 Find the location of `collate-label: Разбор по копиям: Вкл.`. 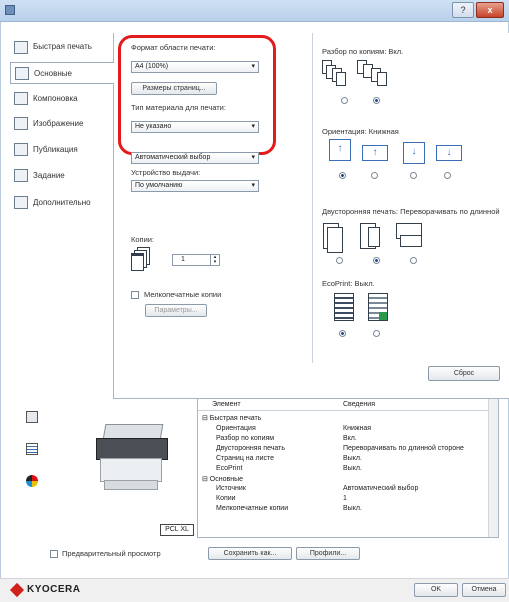

collate-label: Разбор по копиям: Вкл. is located at coordinates (363, 51).